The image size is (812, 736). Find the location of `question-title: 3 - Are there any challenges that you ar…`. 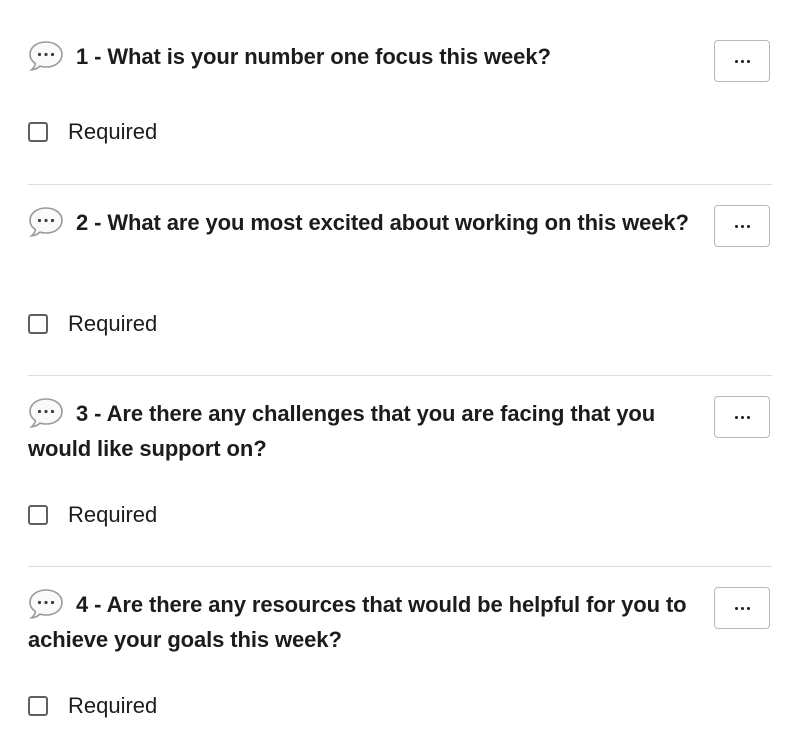

question-title: 3 - Are there any challenges that you ar… is located at coordinates (363, 431).